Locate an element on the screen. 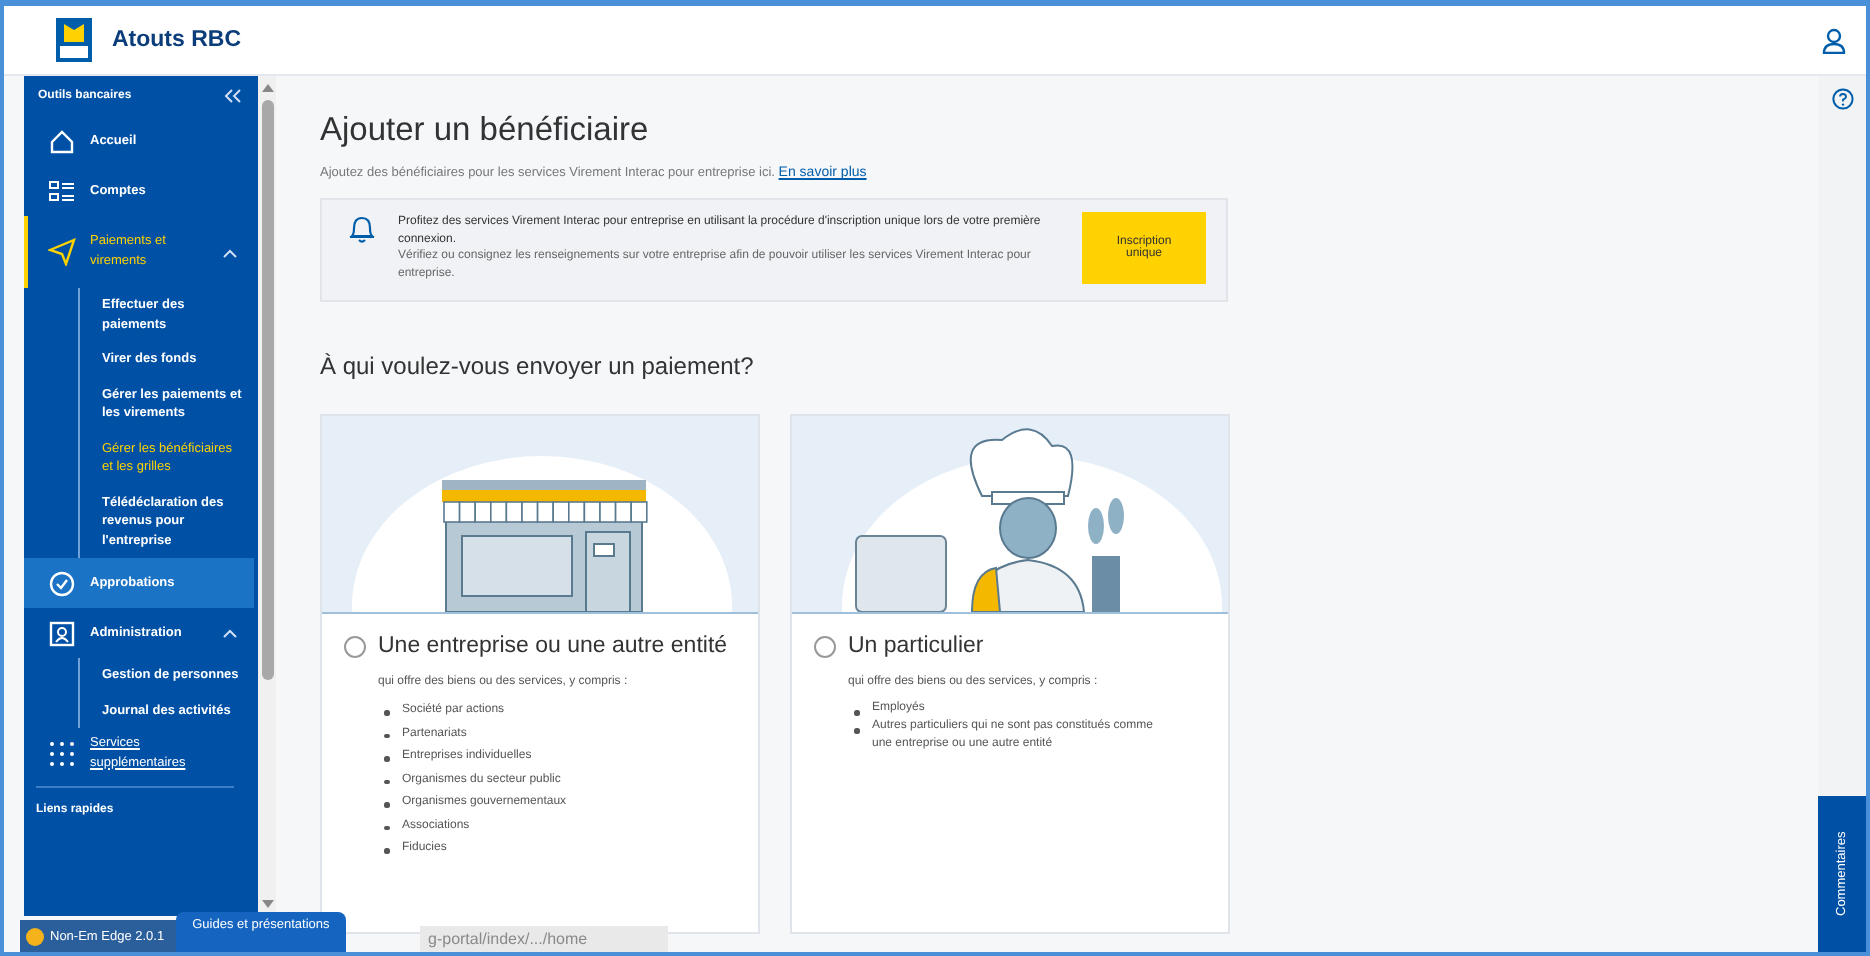 The width and height of the screenshot is (1870, 956). logo-icon is located at coordinates (74, 40).